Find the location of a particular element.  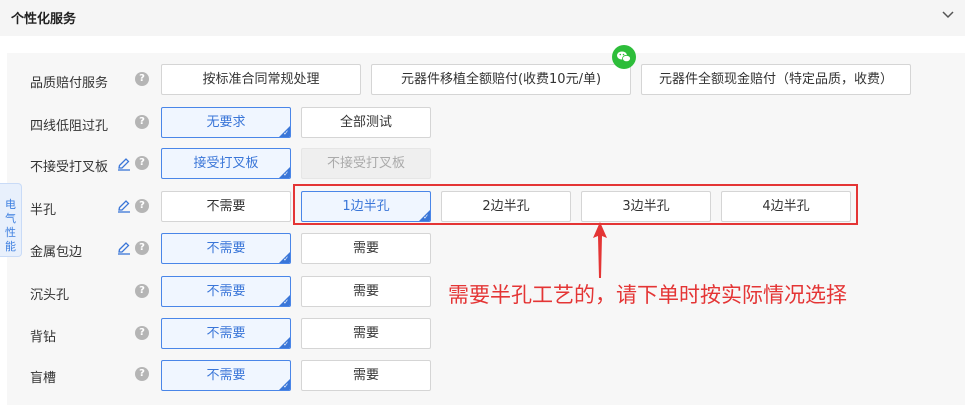

section-header: 个性化服务 is located at coordinates (482, 18).